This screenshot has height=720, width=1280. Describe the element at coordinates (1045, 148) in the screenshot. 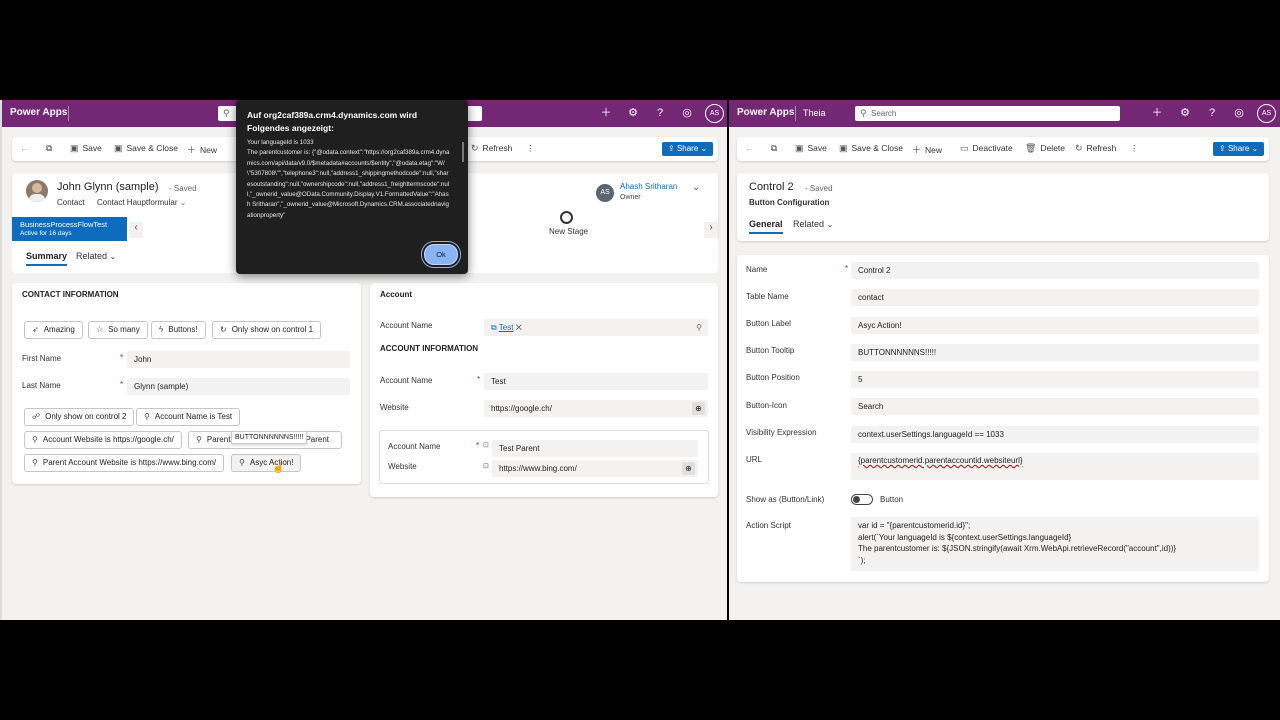

I see `delete-button: 🗑 Delete` at that location.